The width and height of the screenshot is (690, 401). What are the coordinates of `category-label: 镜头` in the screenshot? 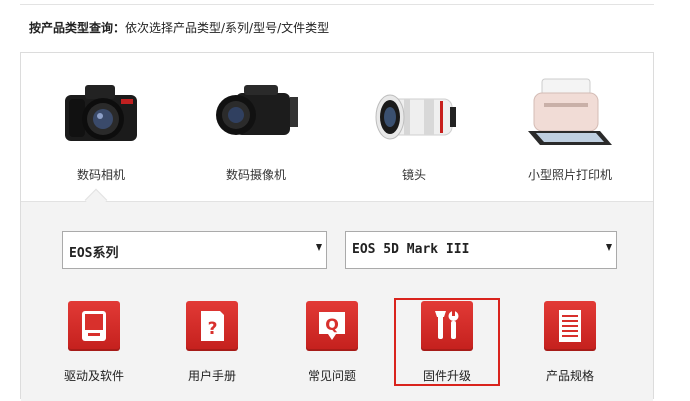 It's located at (413, 175).